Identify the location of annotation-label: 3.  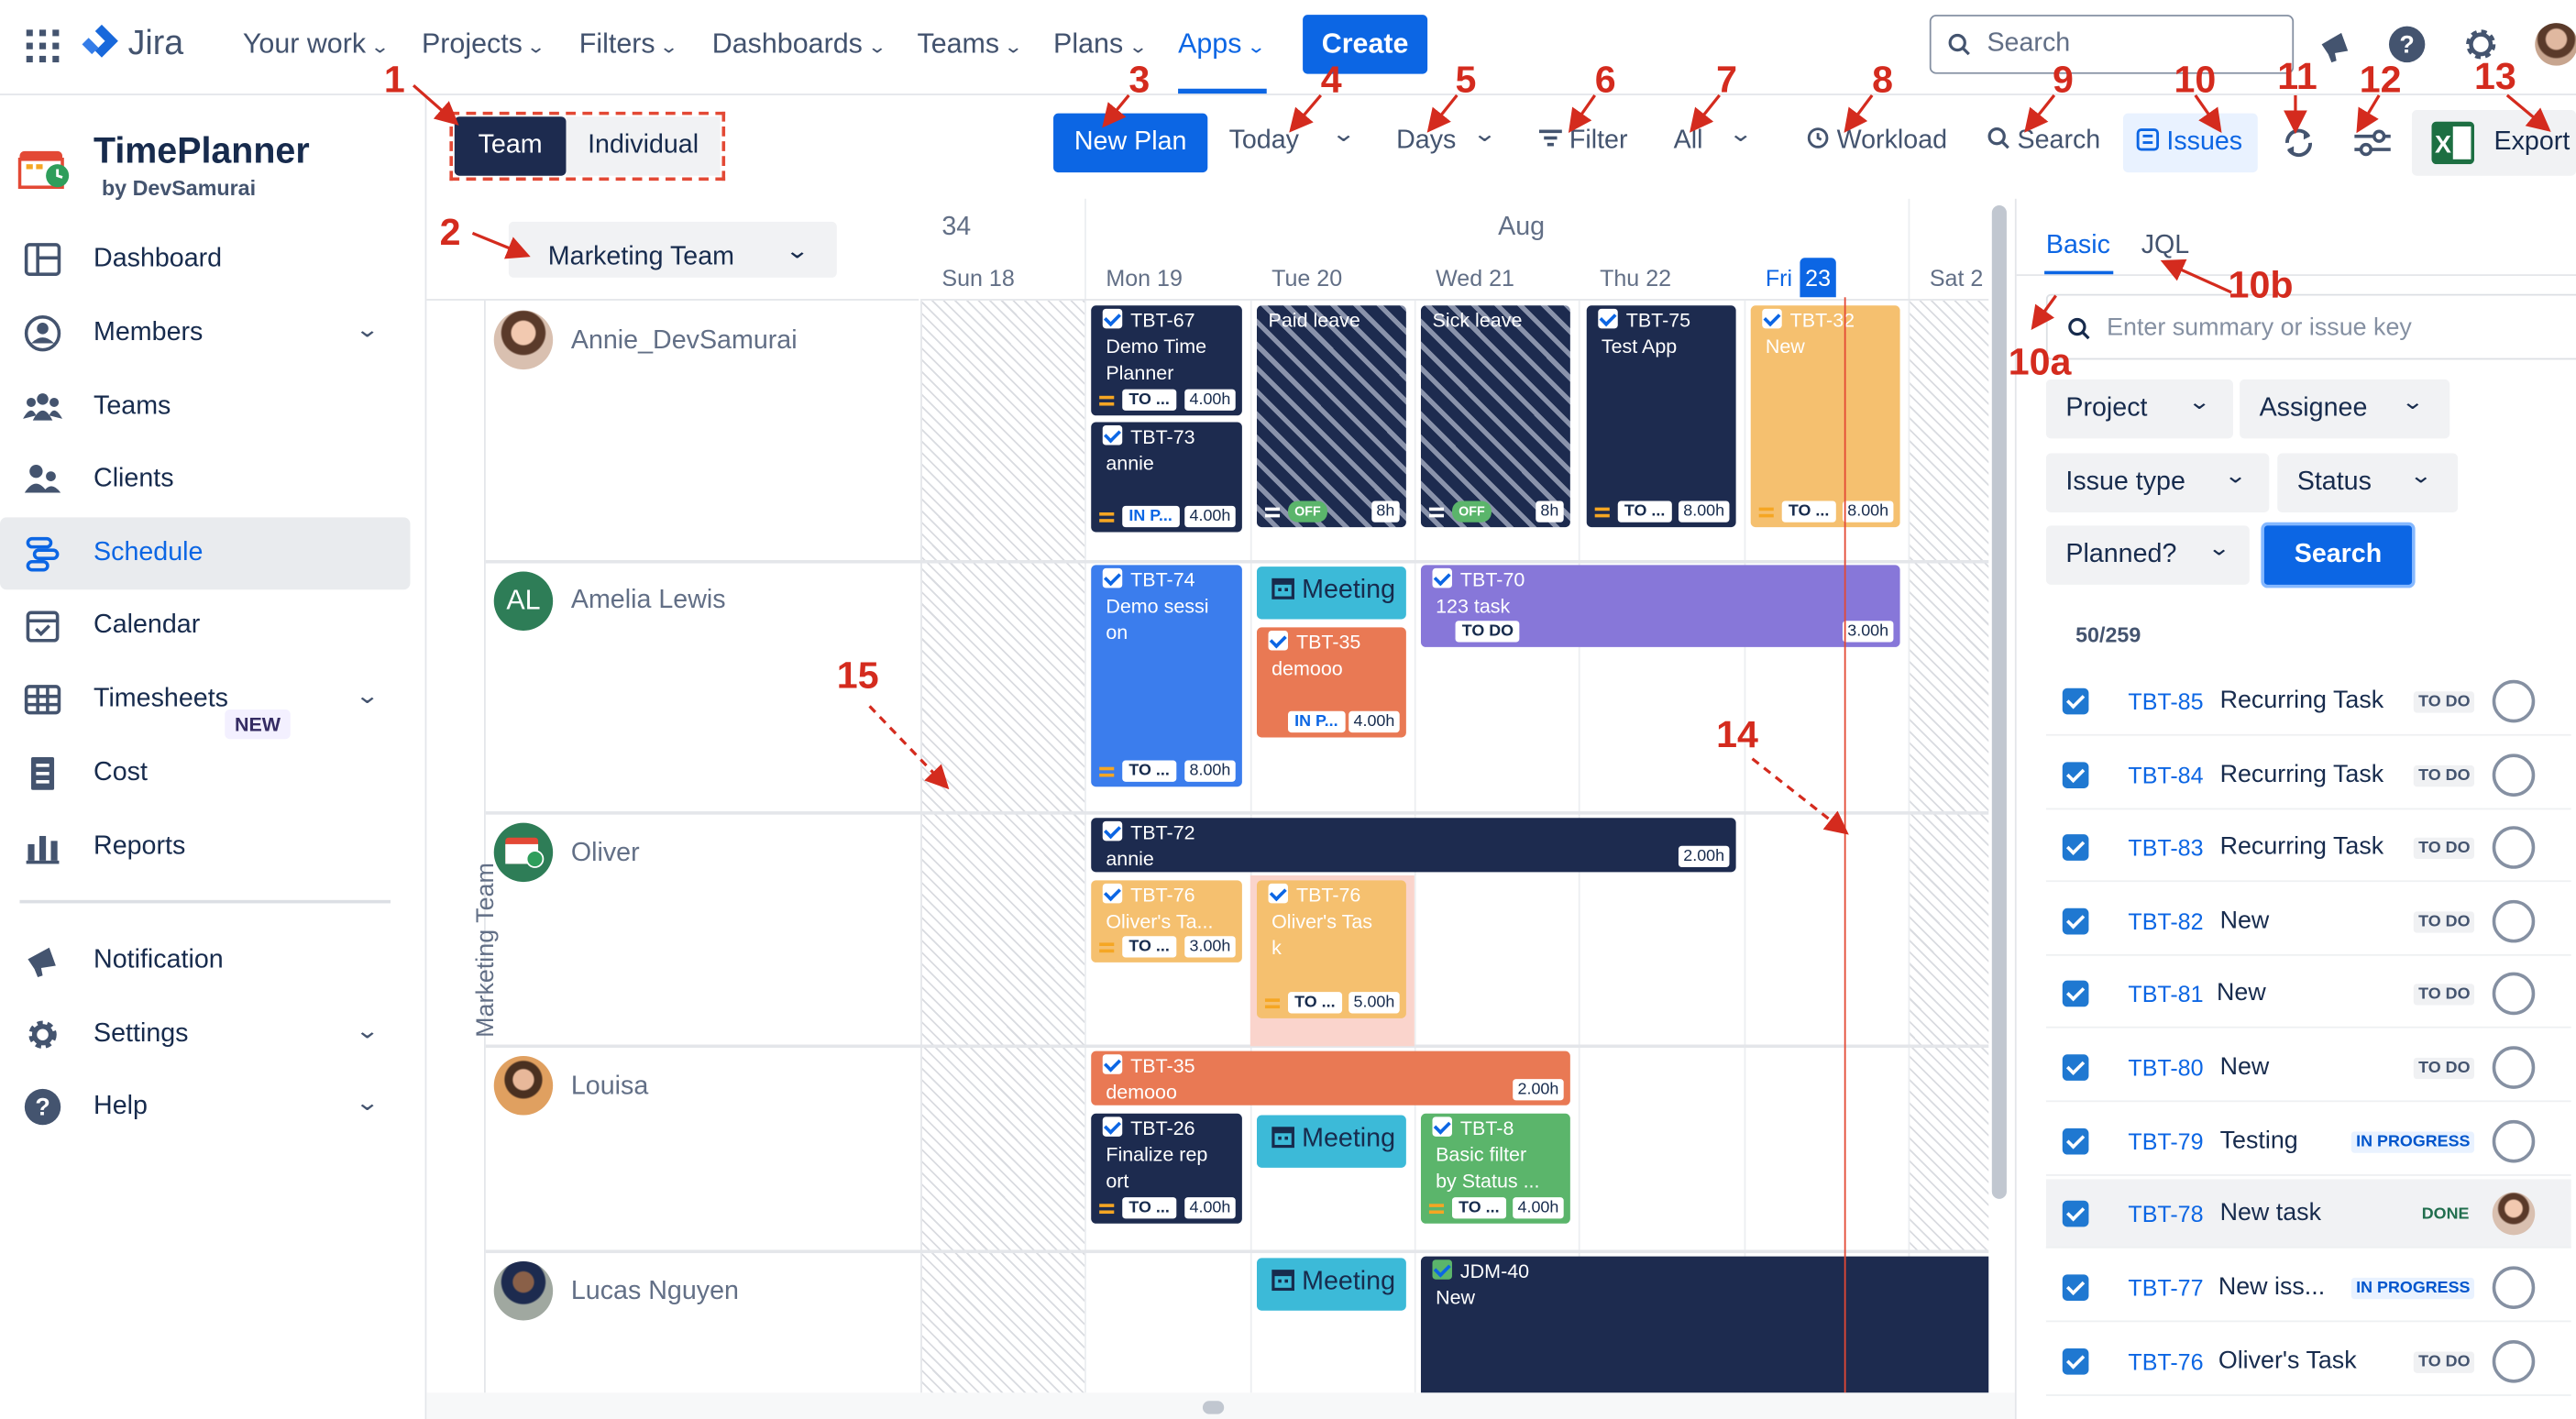
(1139, 79).